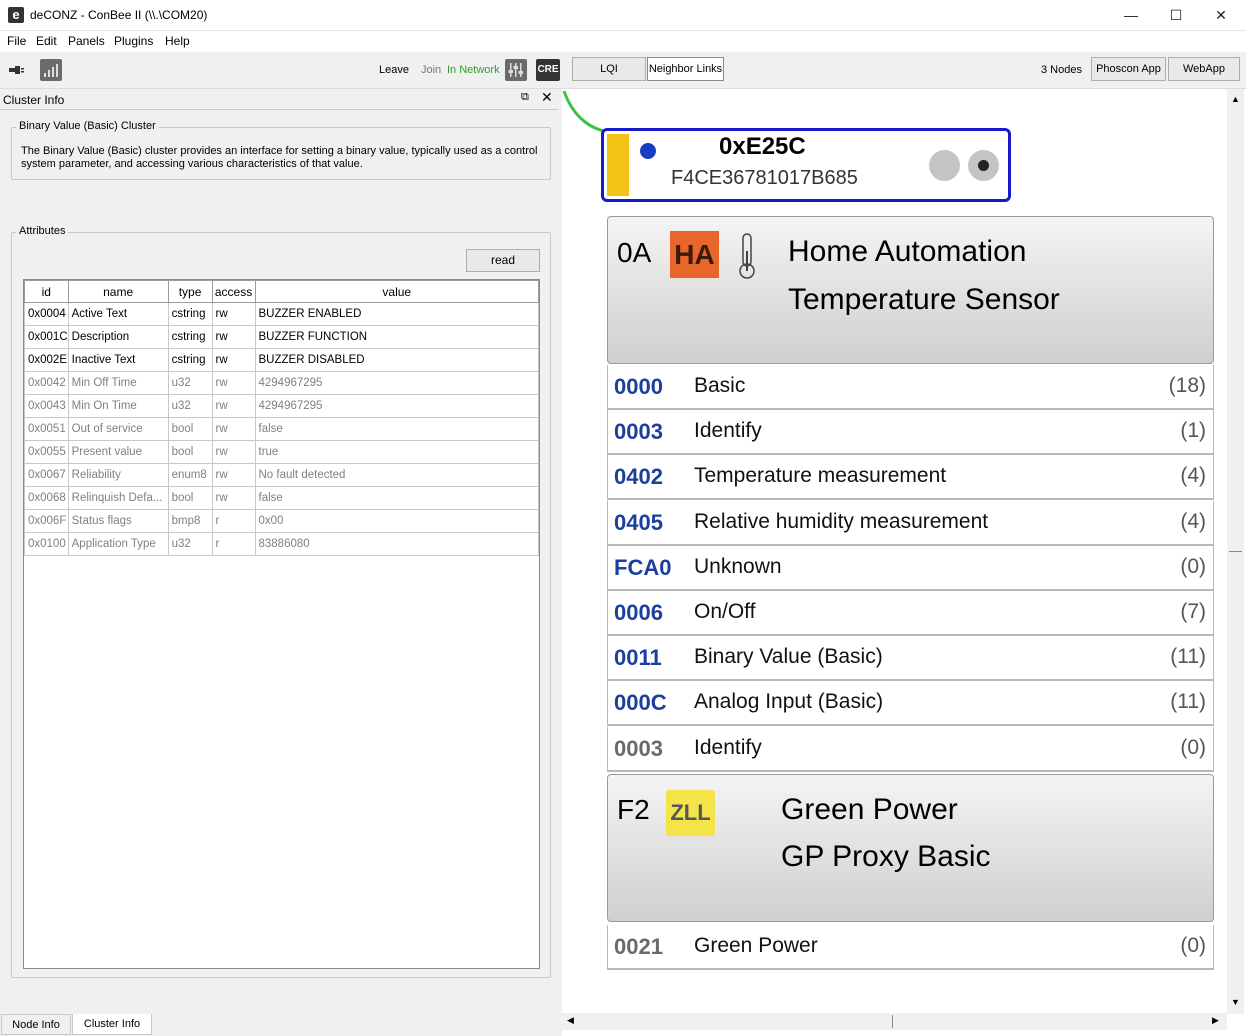 The image size is (1246, 1036). Describe the element at coordinates (503, 260) in the screenshot. I see `read-button: read` at that location.